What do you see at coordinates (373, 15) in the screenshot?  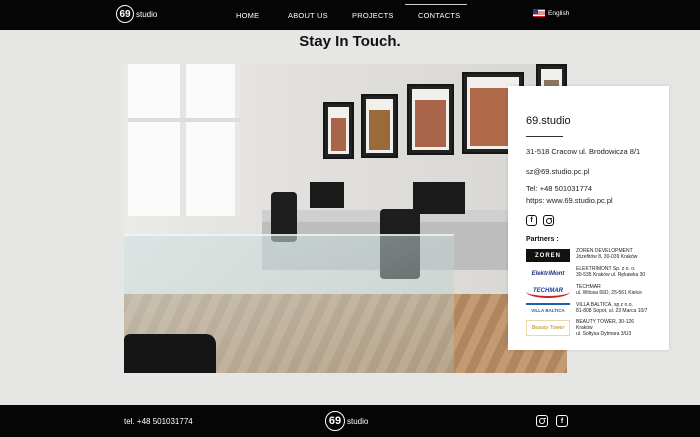 I see `nav-projects: PROJECTS` at bounding box center [373, 15].